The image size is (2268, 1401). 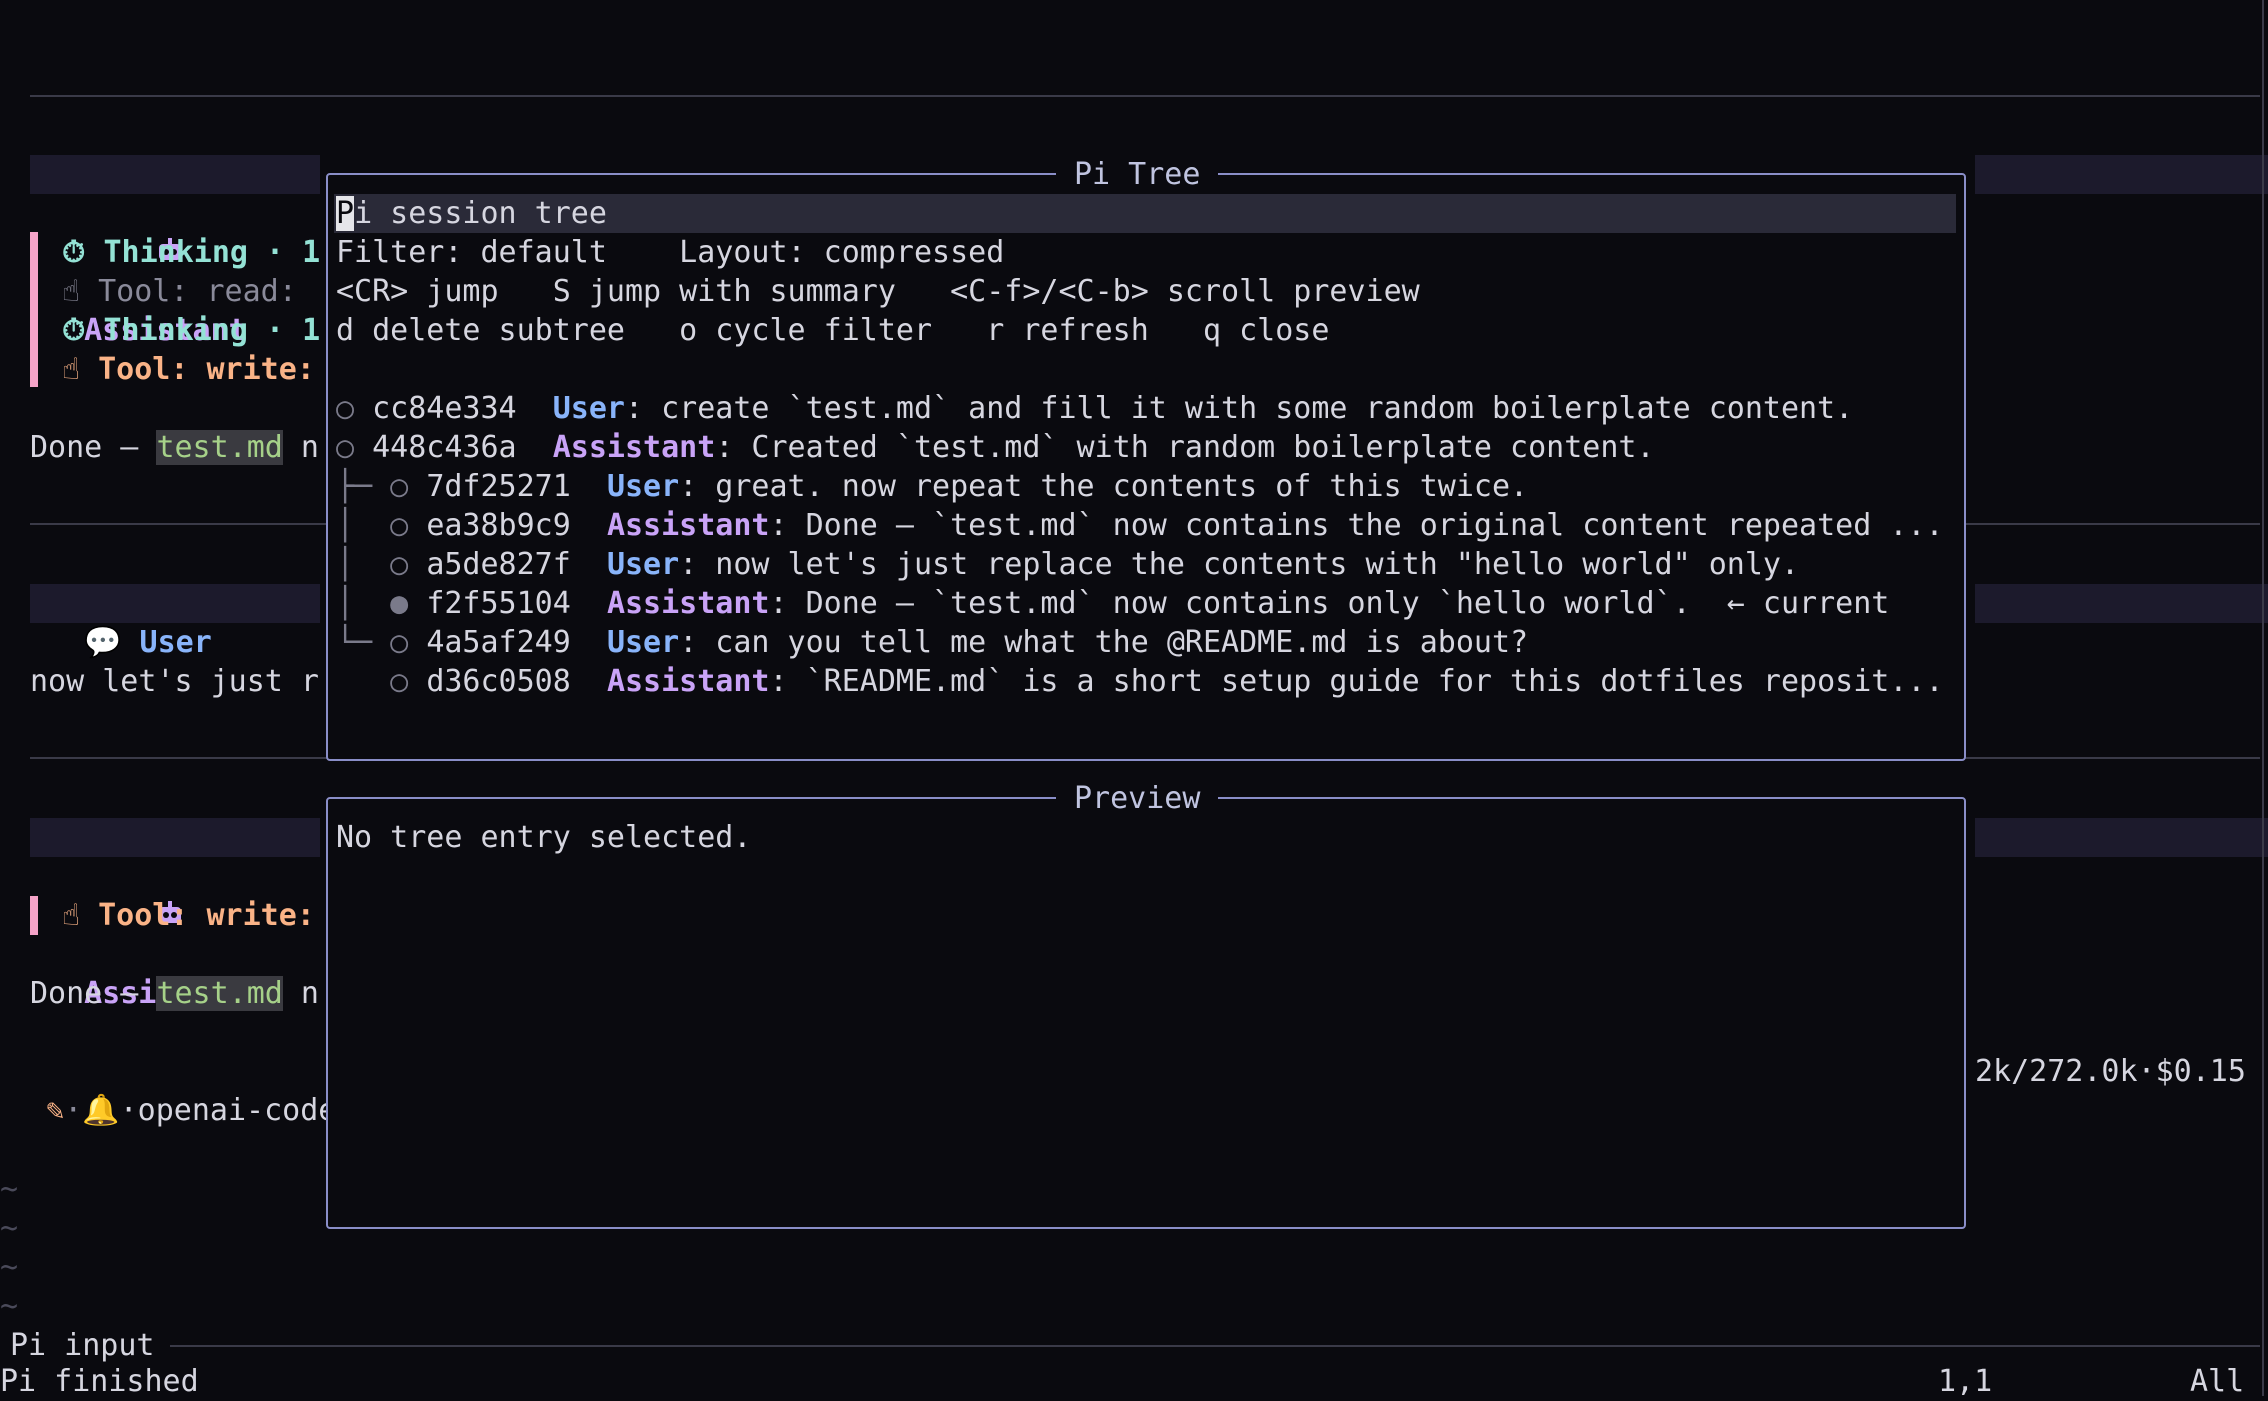 What do you see at coordinates (188, 369) in the screenshot?
I see `tool-write-line: ☝ Tool: write:` at bounding box center [188, 369].